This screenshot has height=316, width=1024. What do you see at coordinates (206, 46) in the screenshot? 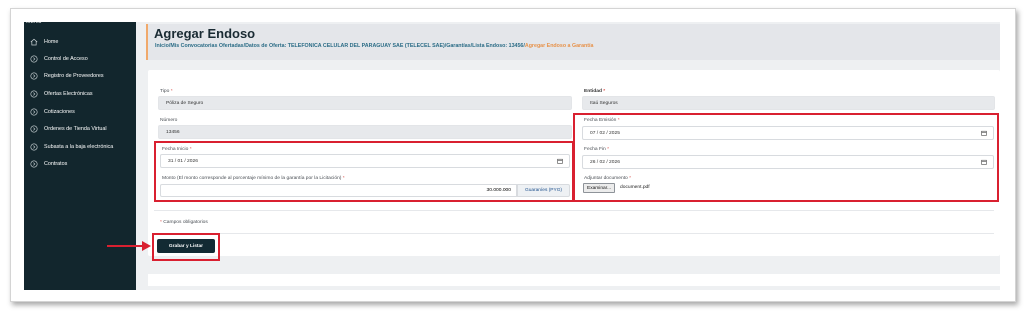
I see `breadcrumb-link-convocatorias: Mis Convocatorias Ofertadas` at bounding box center [206, 46].